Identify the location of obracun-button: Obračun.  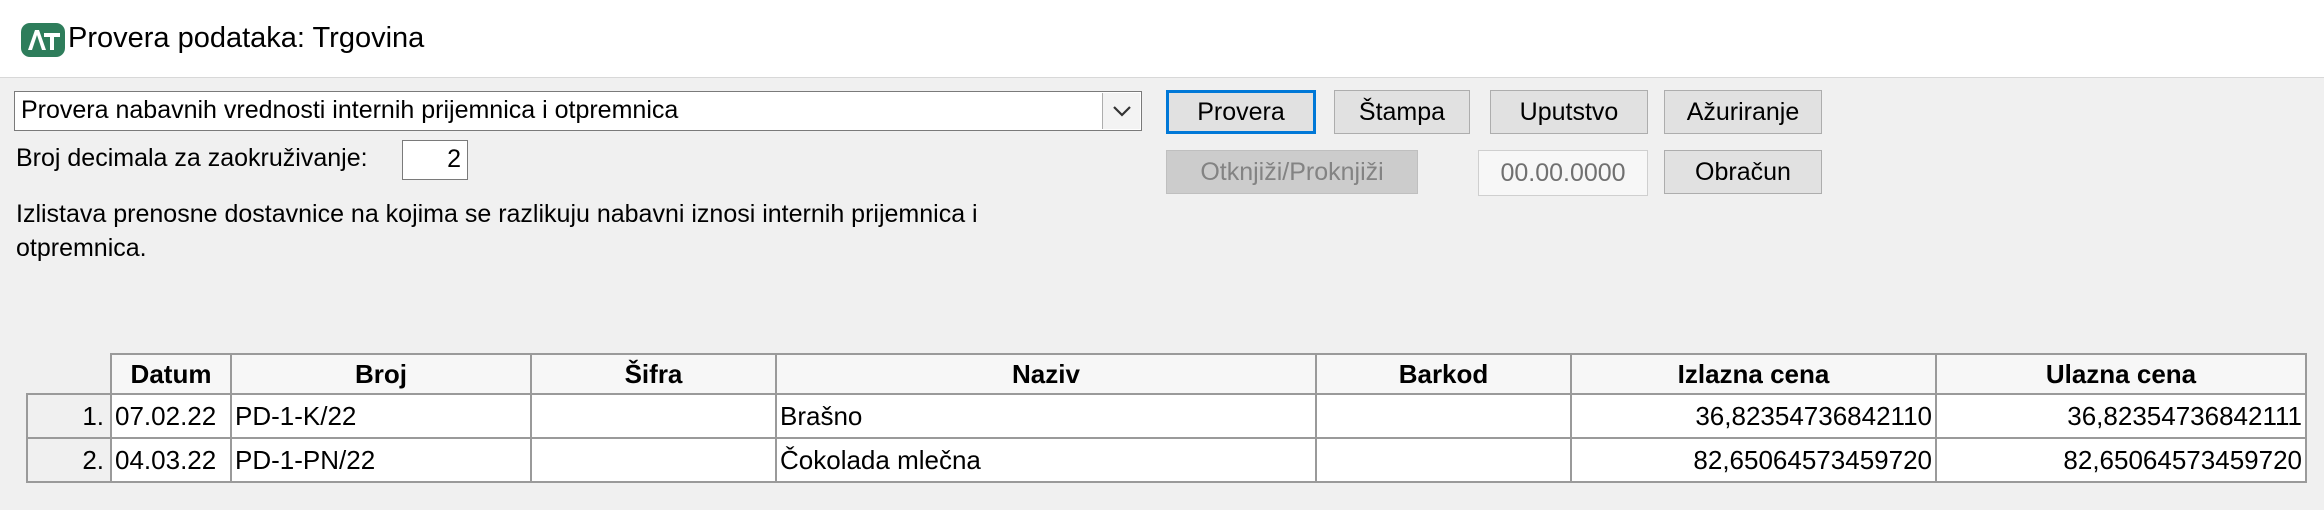
(1743, 172).